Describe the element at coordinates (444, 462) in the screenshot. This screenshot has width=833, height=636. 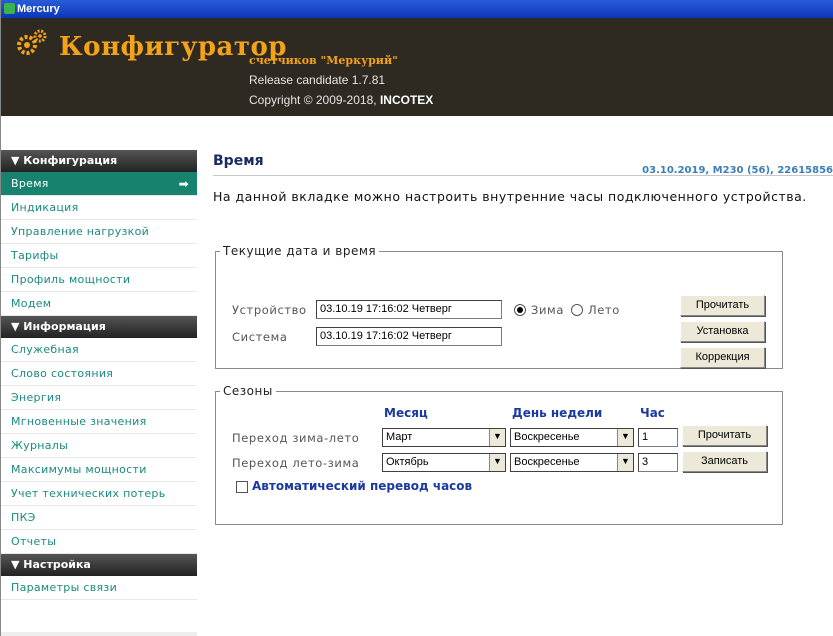
I see `summer-winter-month-select: Октябрь ▼` at that location.